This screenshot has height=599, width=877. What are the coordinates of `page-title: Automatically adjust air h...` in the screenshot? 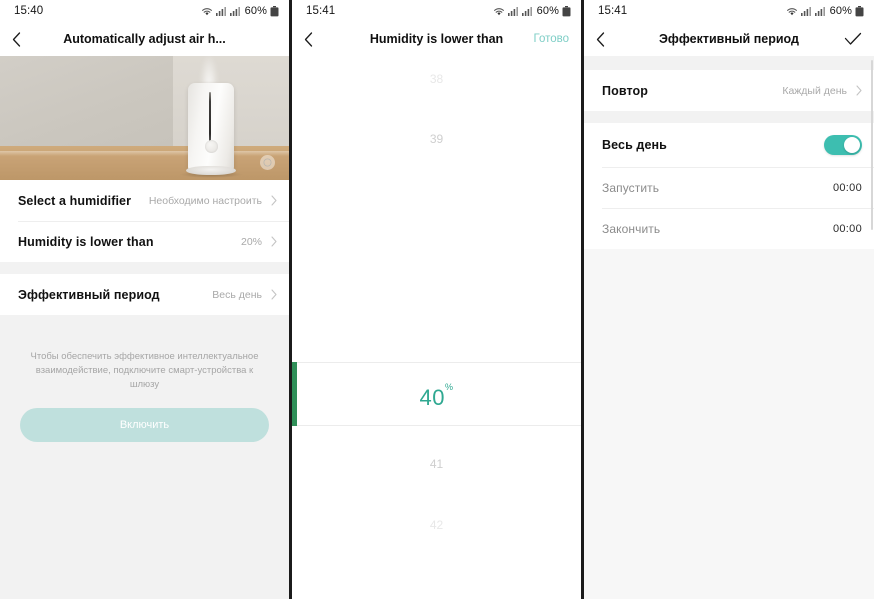 It's located at (144, 39).